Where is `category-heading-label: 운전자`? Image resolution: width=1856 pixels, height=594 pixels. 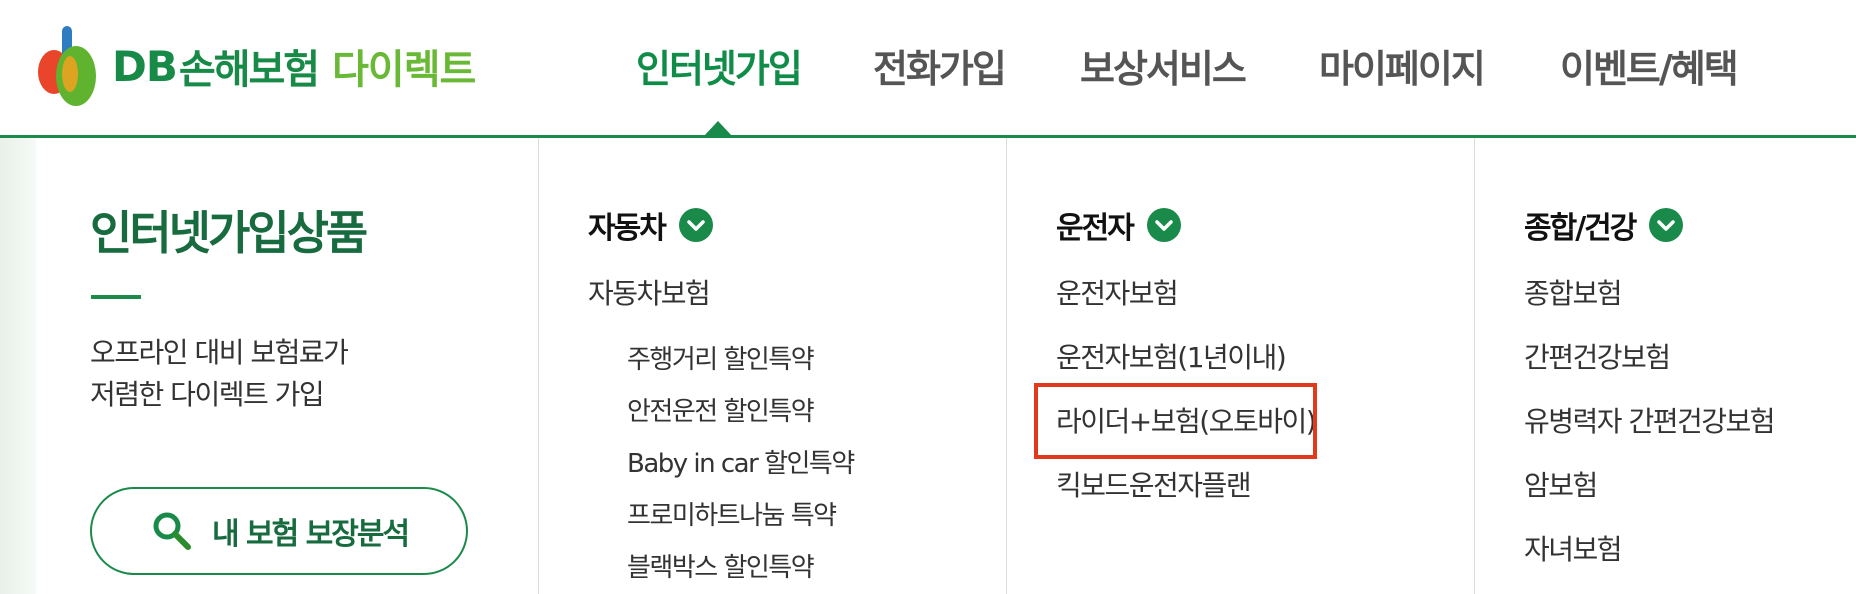
category-heading-label: 운전자 is located at coordinates (1095, 228).